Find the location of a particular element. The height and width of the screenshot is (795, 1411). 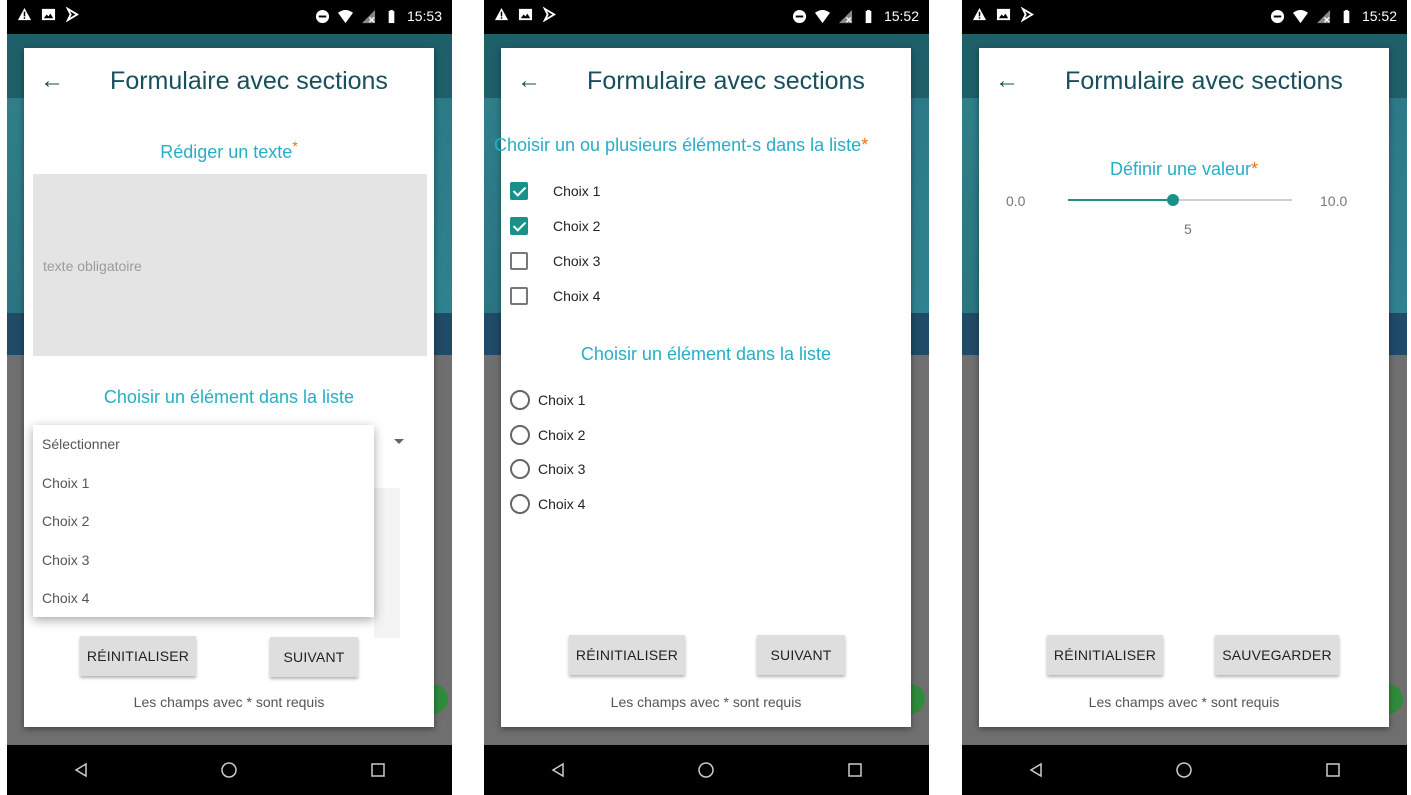

do-not-disturb-icon is located at coordinates (1277, 16).